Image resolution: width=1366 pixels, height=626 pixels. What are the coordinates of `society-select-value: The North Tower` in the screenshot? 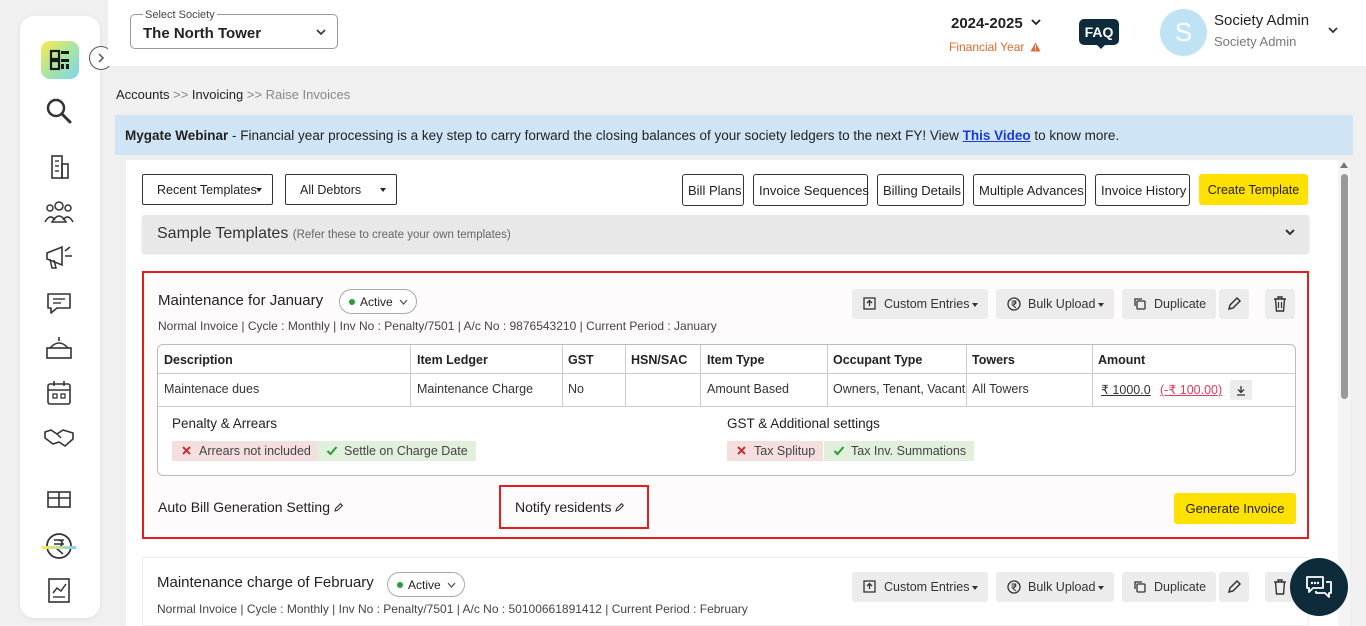 It's located at (202, 33).